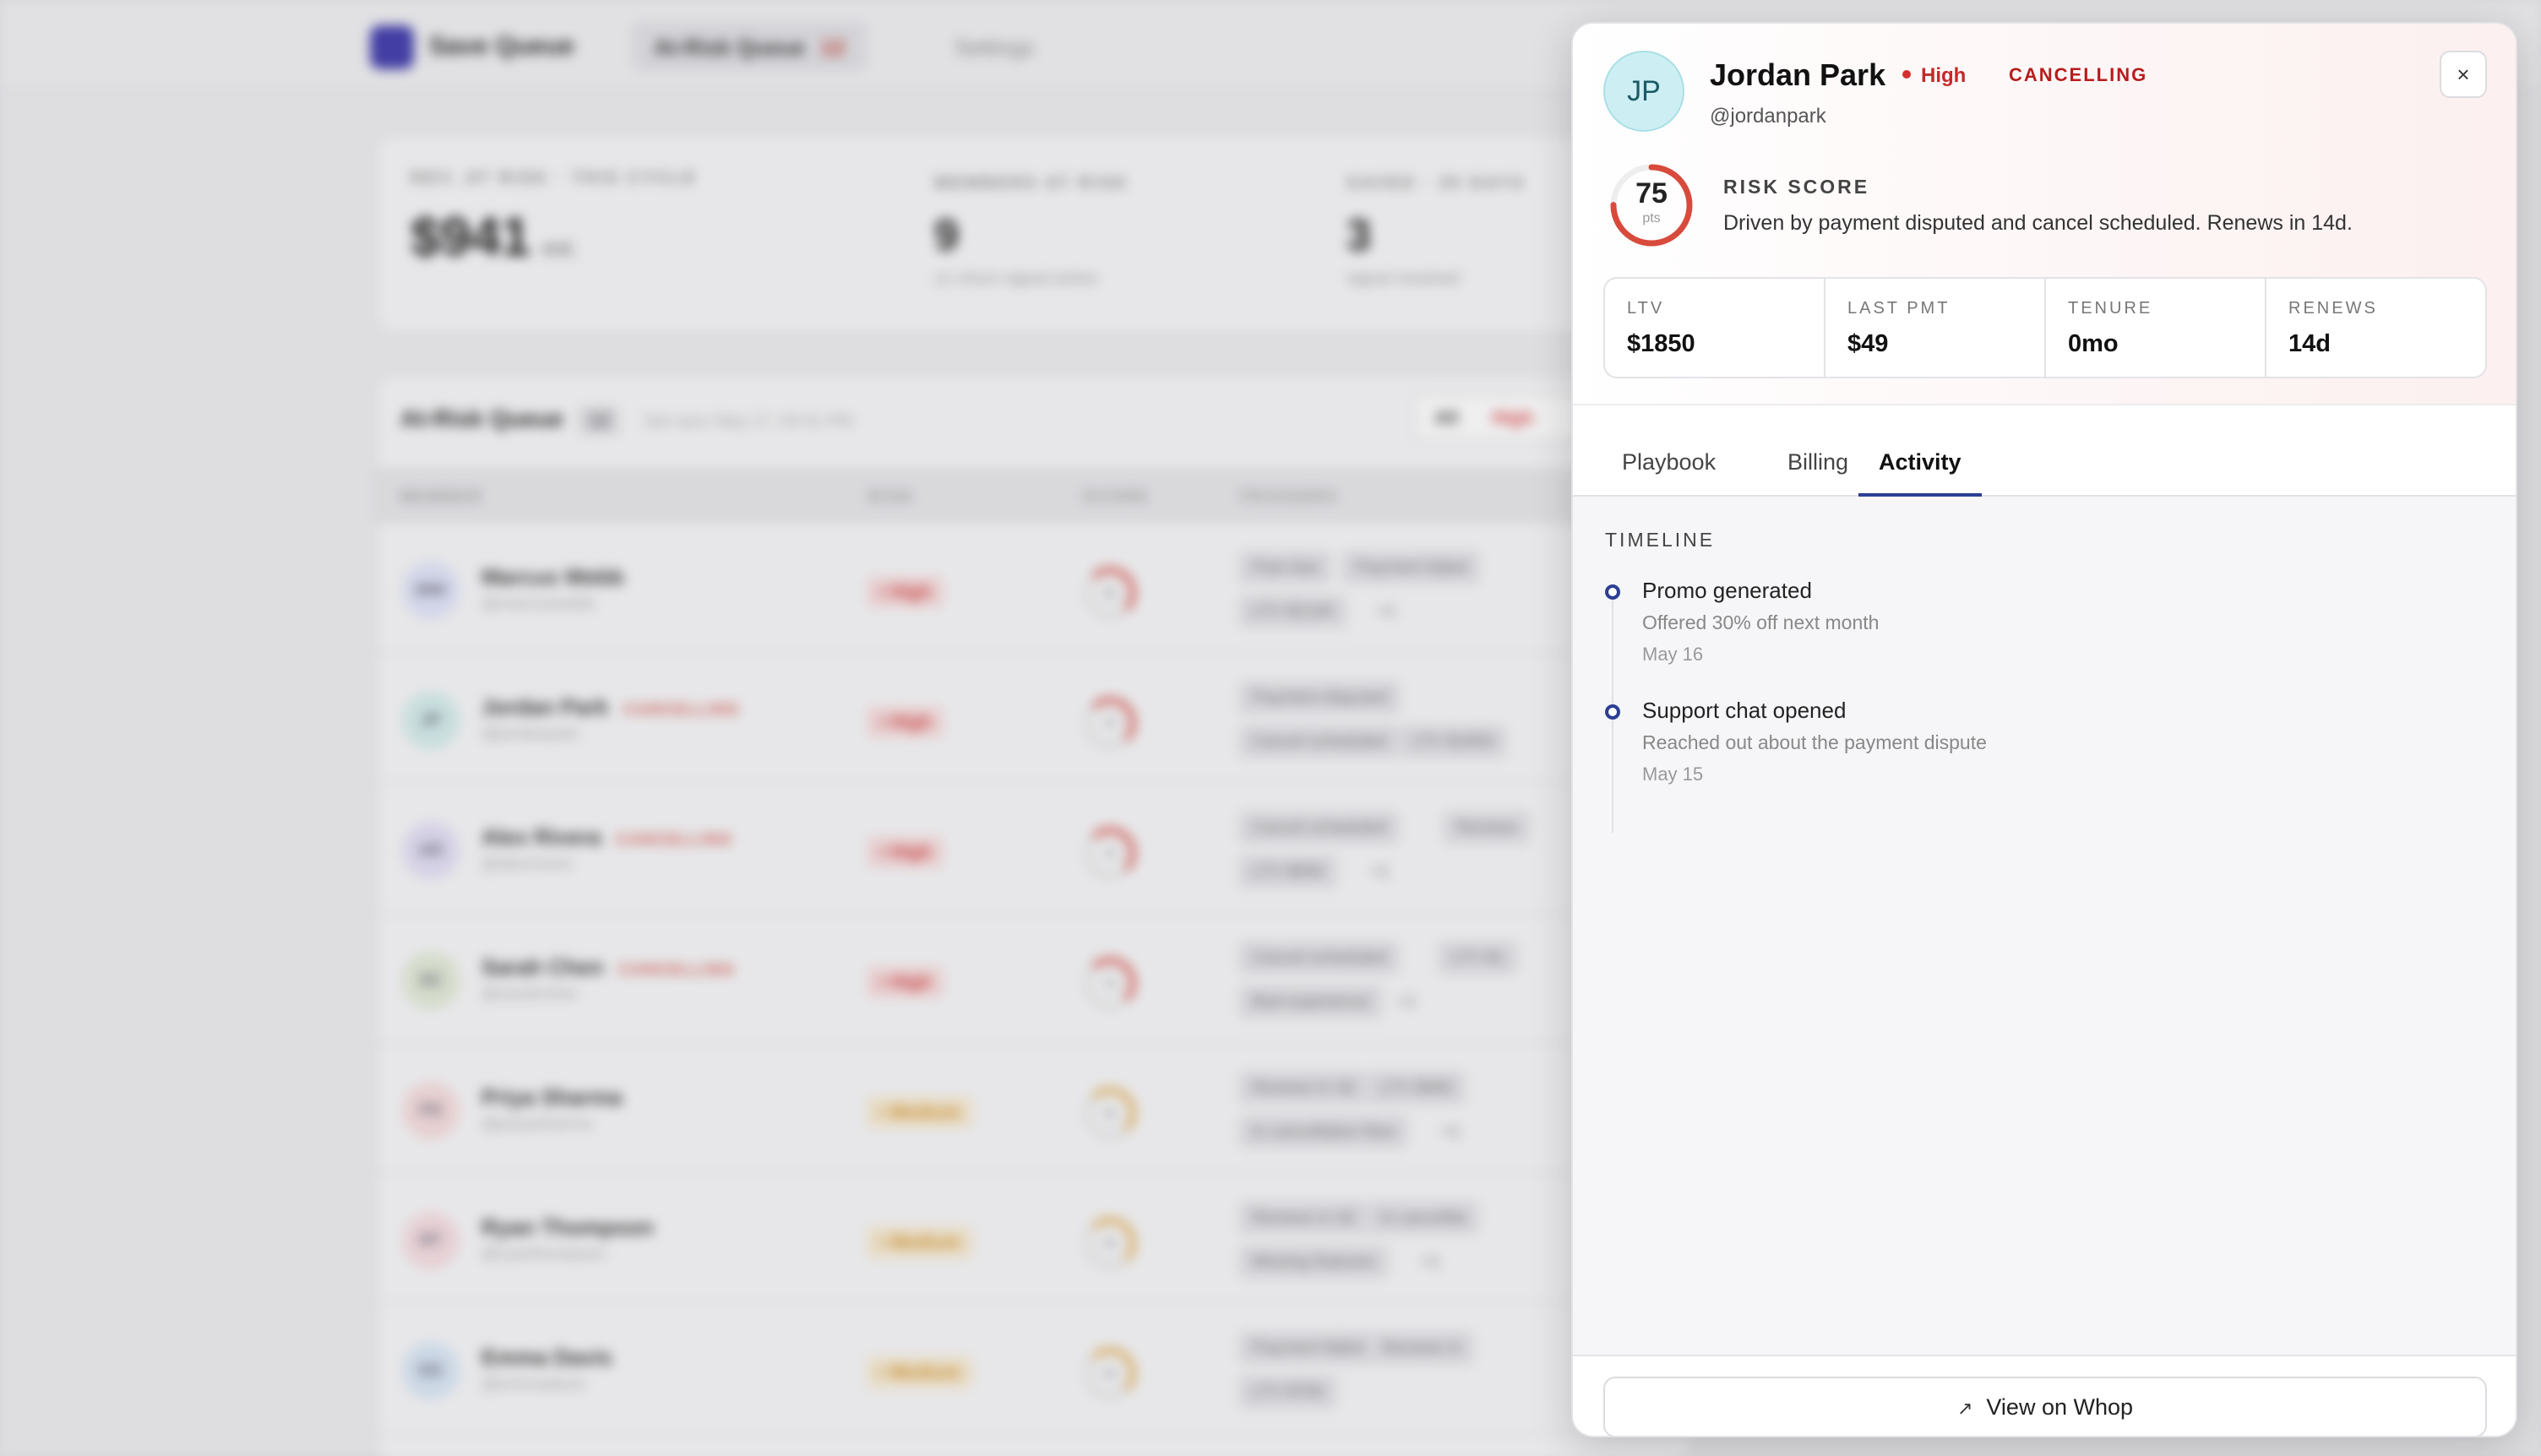 Image resolution: width=2541 pixels, height=1456 pixels. What do you see at coordinates (2093, 343) in the screenshot?
I see `metric-value: 0mo` at bounding box center [2093, 343].